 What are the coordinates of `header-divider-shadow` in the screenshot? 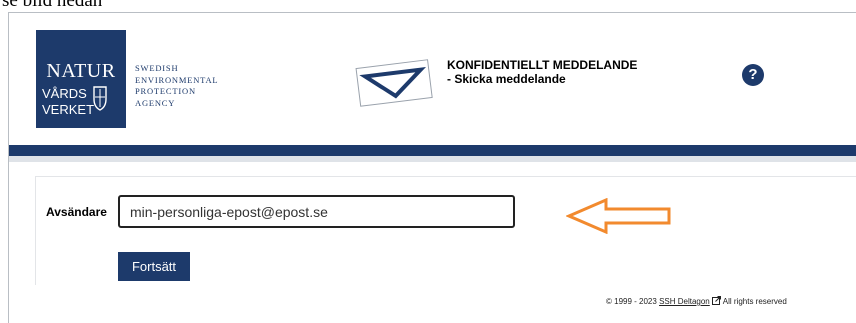 It's located at (432, 159).